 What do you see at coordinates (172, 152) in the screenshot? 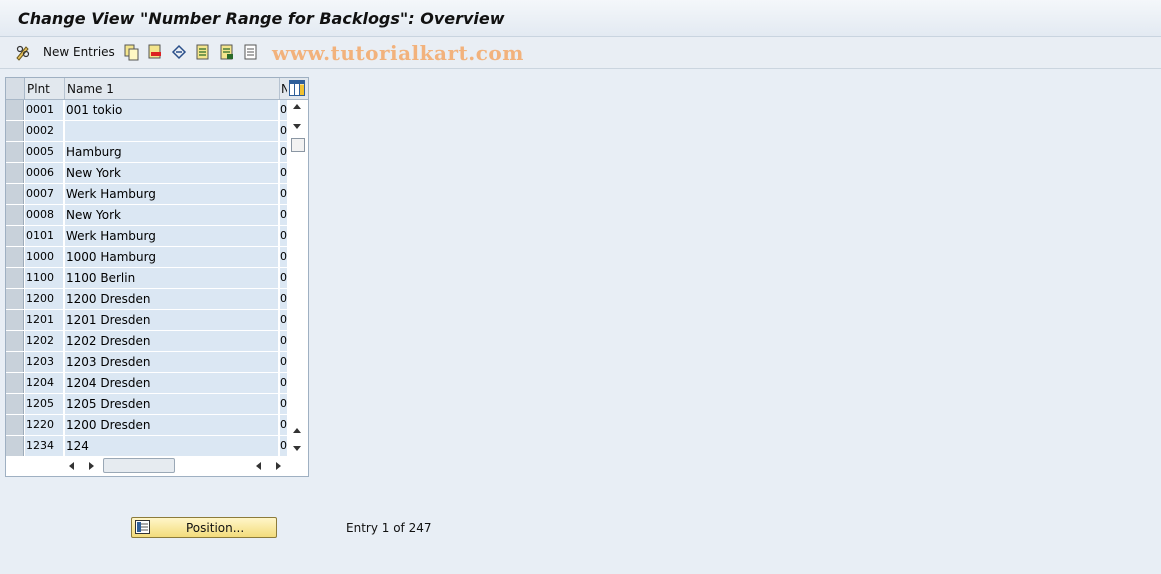
I see `cell-name1: Hamburg` at bounding box center [172, 152].